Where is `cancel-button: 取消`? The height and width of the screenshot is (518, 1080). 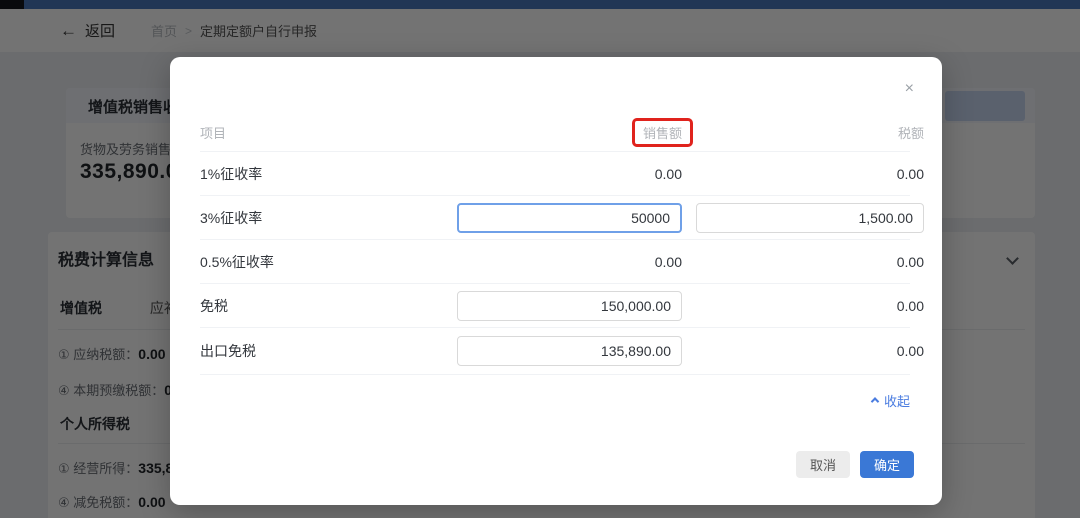
cancel-button: 取消 is located at coordinates (822, 464).